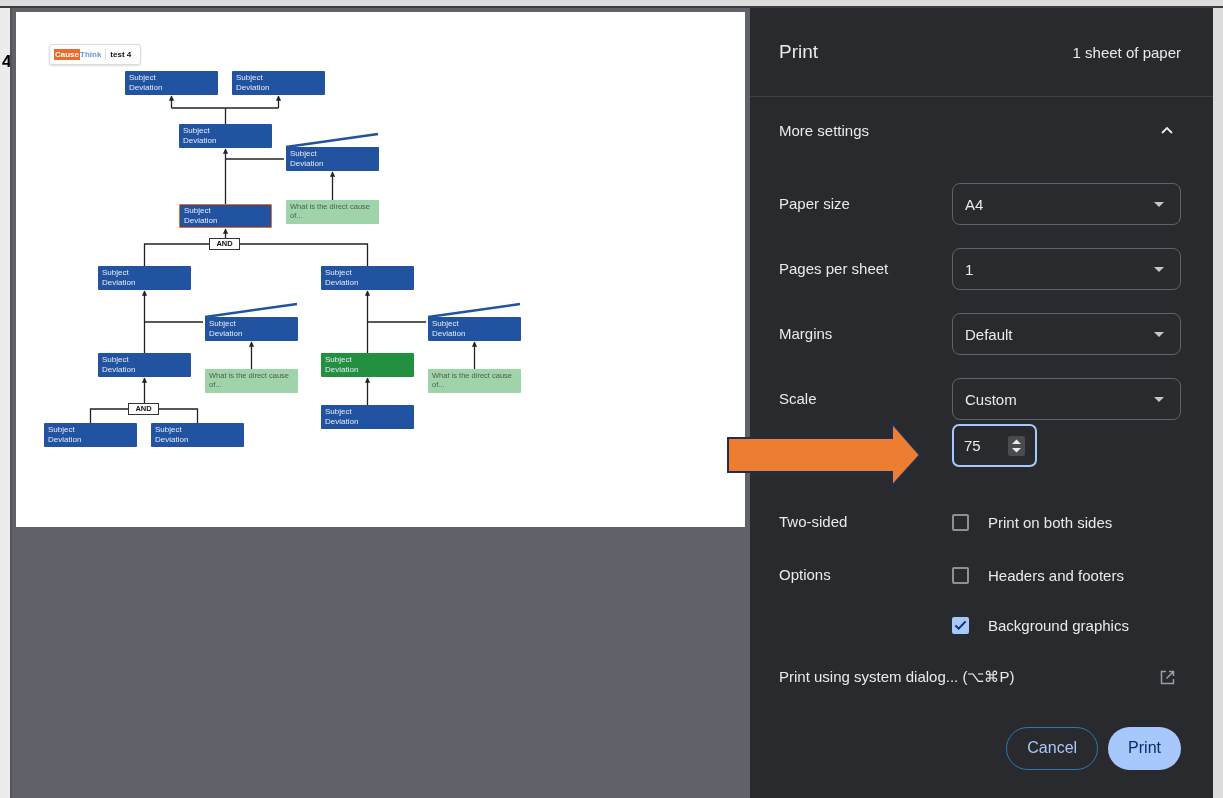 The height and width of the screenshot is (798, 1223). I want to click on setting-label: Margins, so click(806, 334).